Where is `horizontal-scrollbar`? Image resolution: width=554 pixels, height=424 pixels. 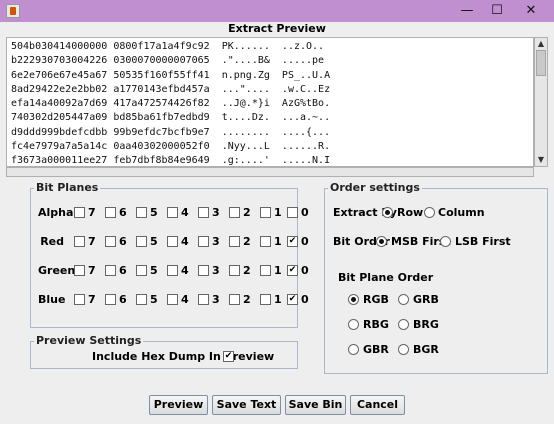 horizontal-scrollbar is located at coordinates (270, 172).